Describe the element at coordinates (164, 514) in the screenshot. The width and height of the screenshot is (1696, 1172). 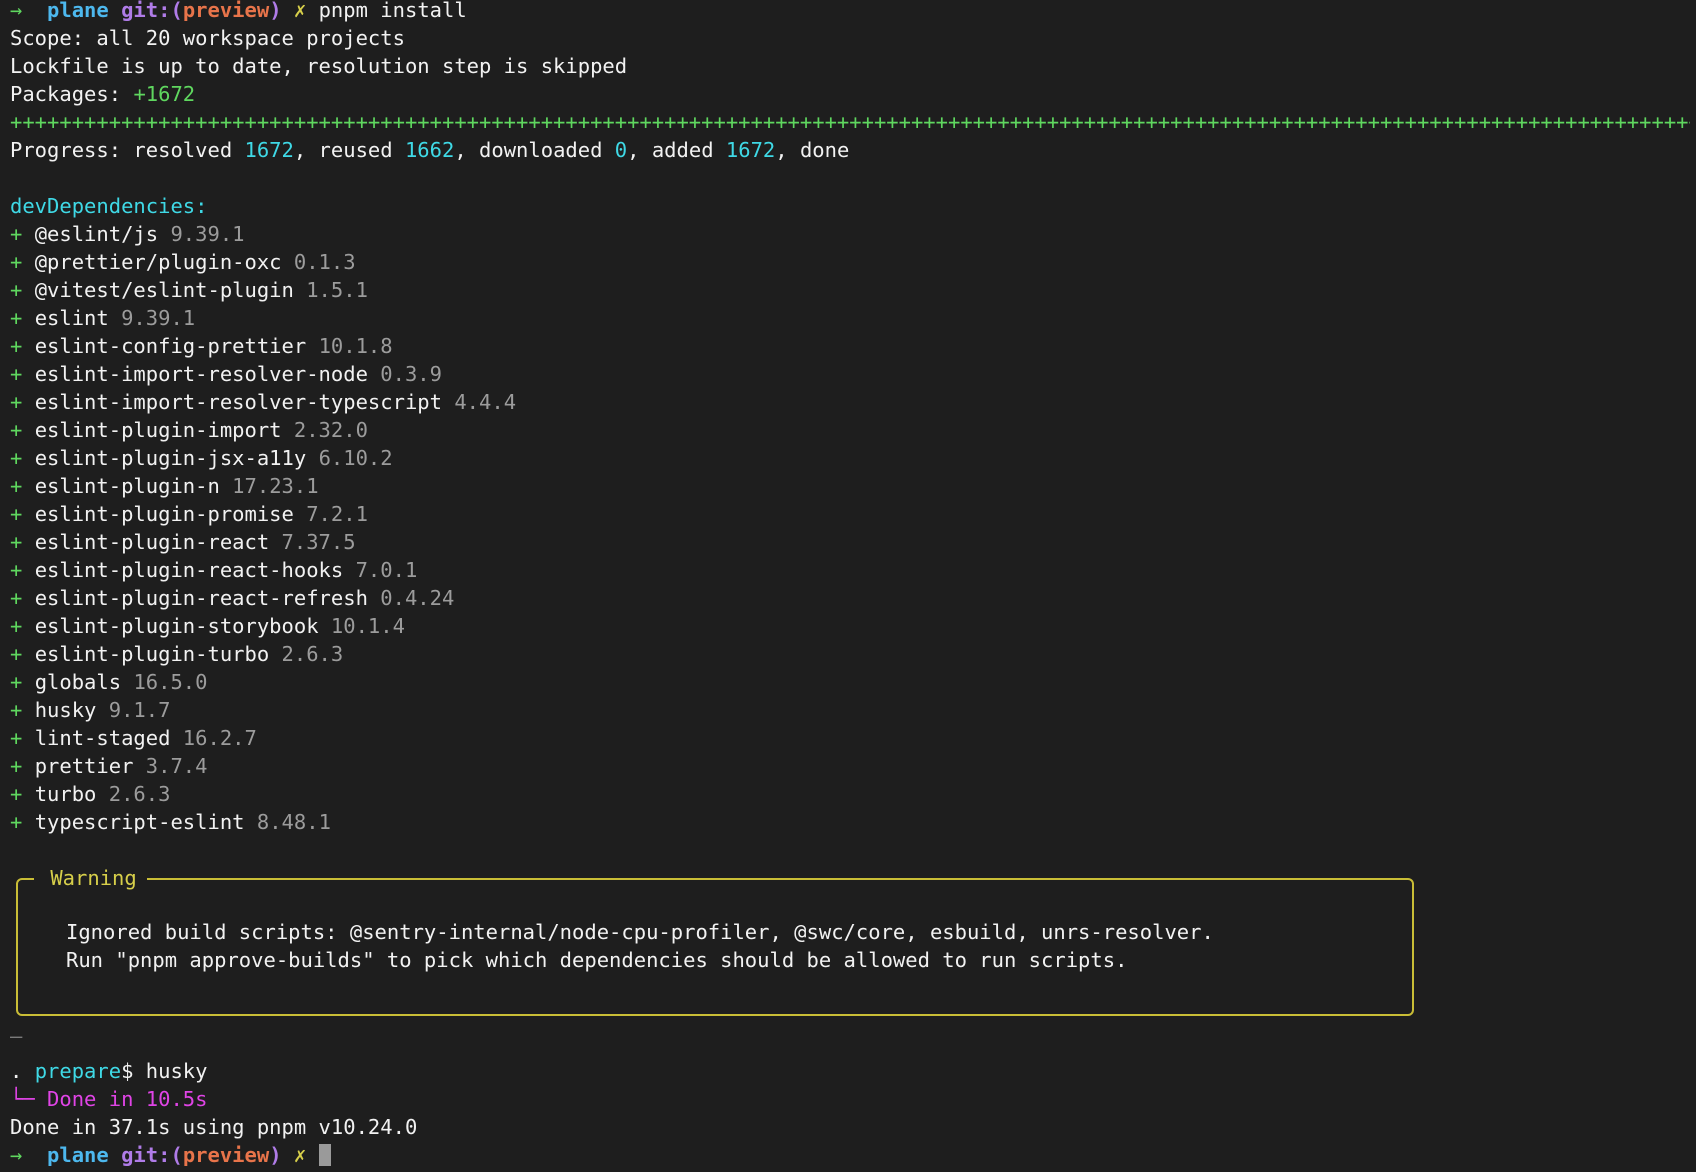
I see `dependency-name: eslint-plugin-promise` at that location.